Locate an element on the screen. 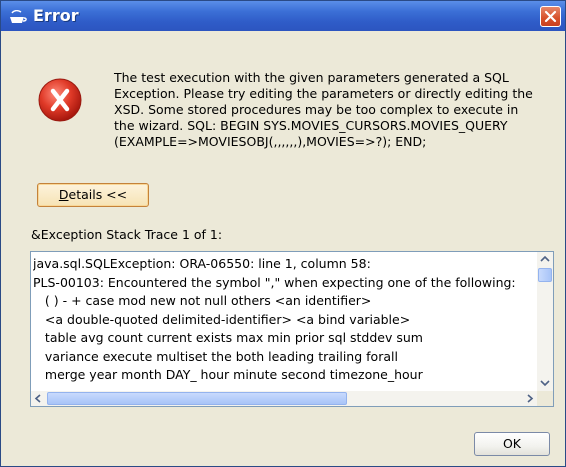 The image size is (566, 467). scroll-down-icon is located at coordinates (545, 383).